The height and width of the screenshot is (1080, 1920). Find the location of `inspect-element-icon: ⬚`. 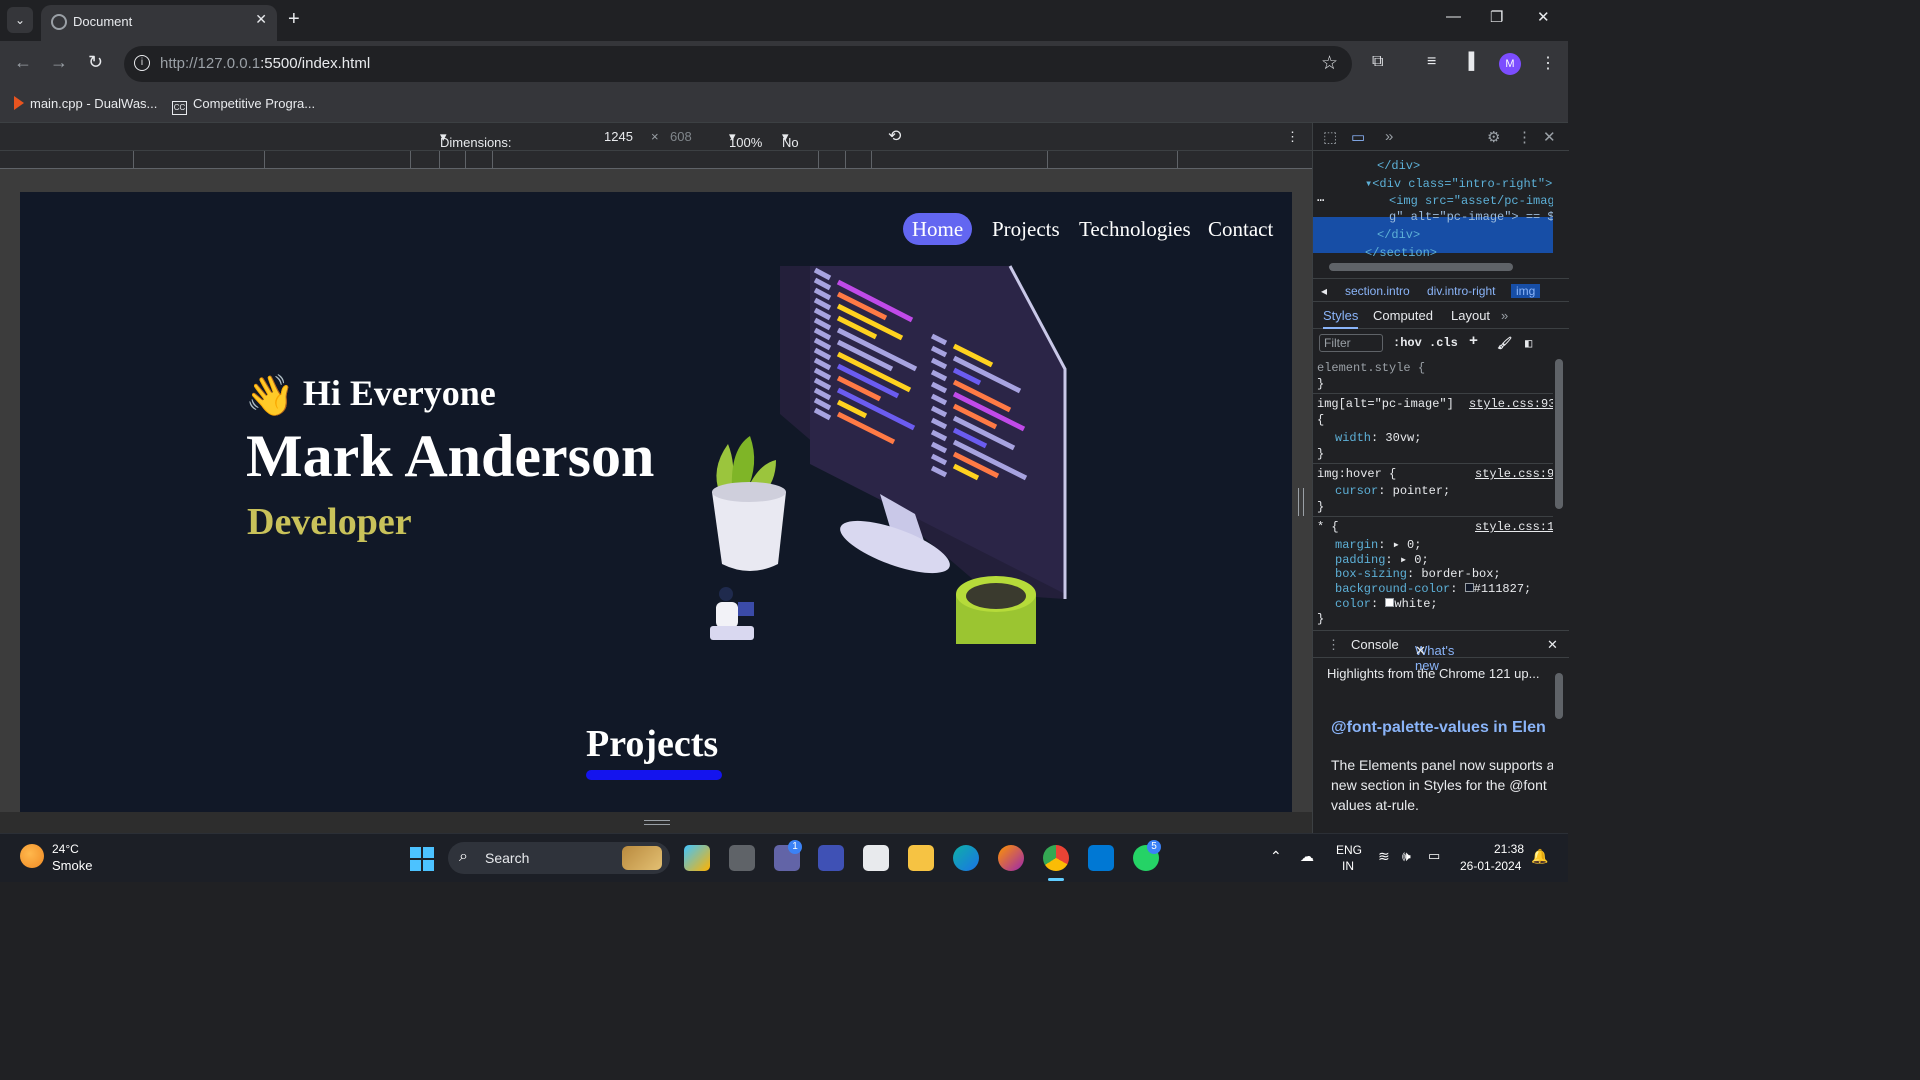

inspect-element-icon: ⬚ is located at coordinates (1330, 137).